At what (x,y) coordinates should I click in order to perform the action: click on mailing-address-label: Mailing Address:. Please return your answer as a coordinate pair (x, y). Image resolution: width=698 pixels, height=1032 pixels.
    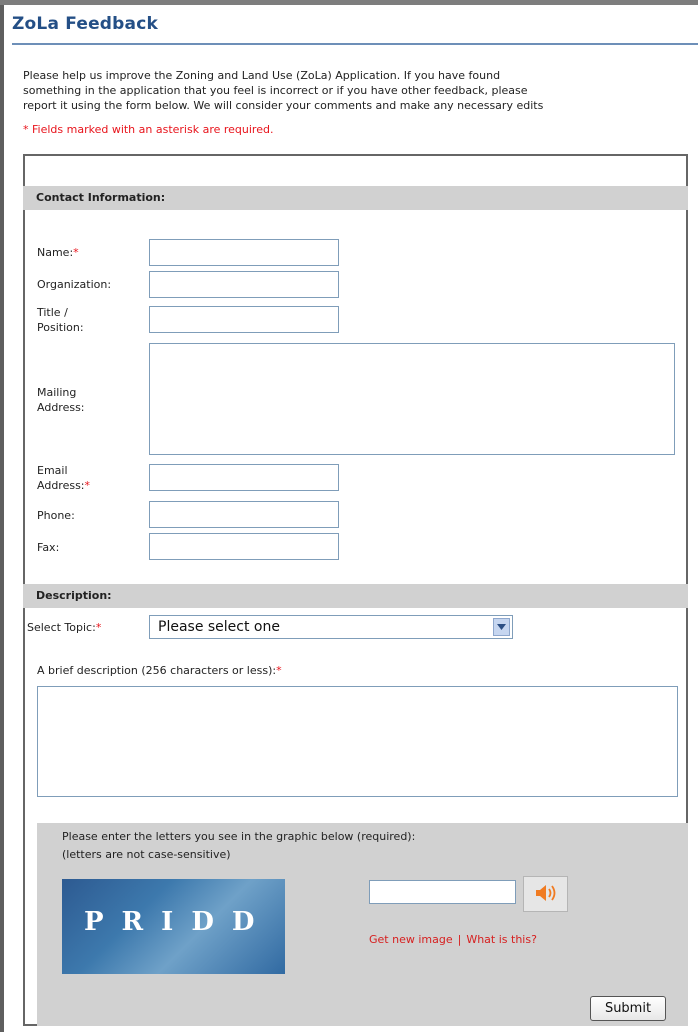
    Looking at the image, I should click on (61, 400).